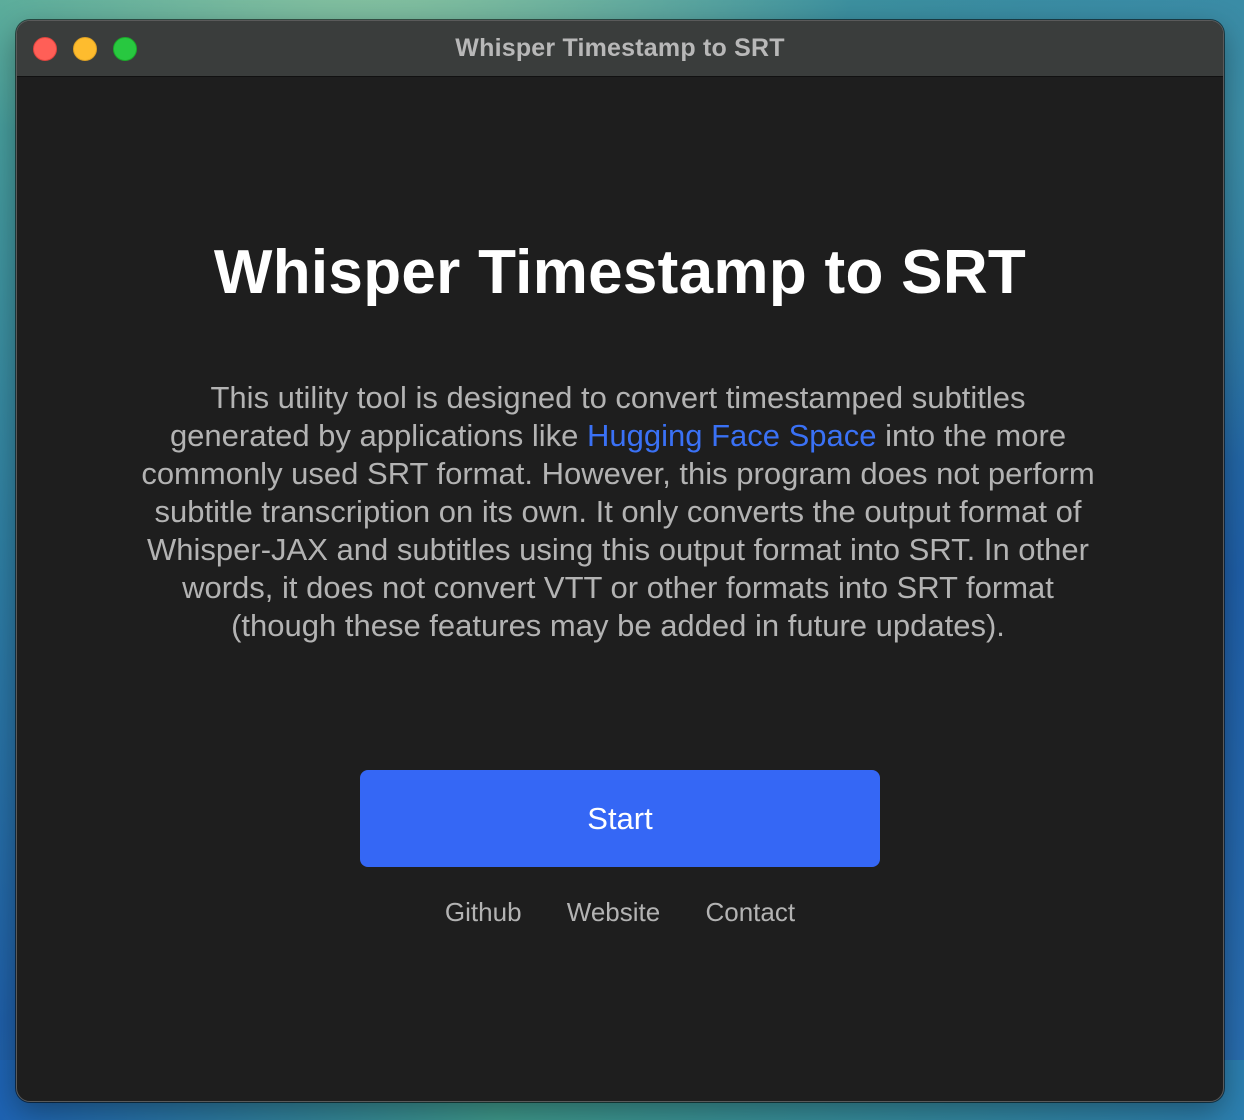 This screenshot has height=1120, width=1244. What do you see at coordinates (732, 435) in the screenshot?
I see `hugging-face-space-link: Hugging Face Space` at bounding box center [732, 435].